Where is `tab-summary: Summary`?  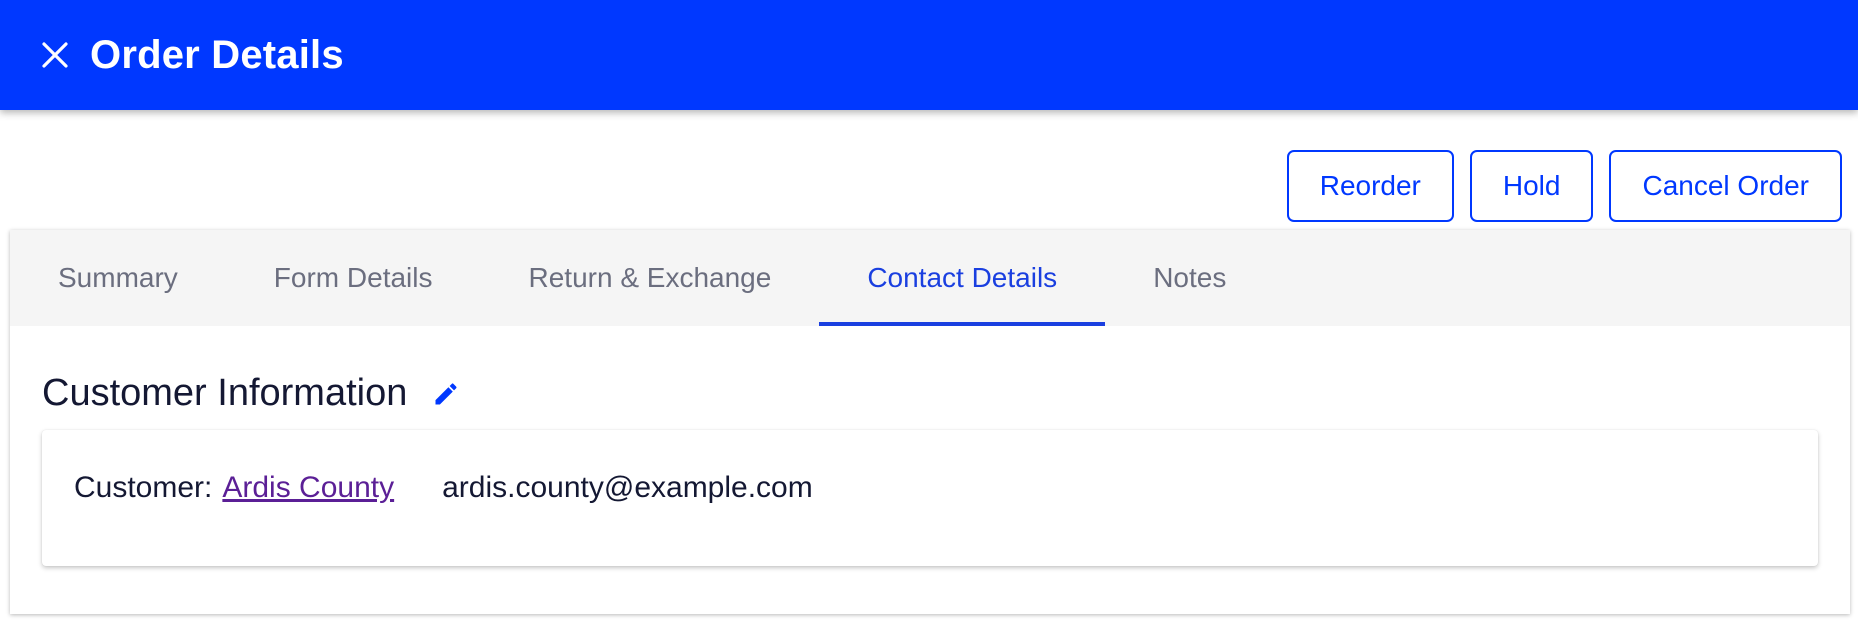
tab-summary: Summary is located at coordinates (118, 278).